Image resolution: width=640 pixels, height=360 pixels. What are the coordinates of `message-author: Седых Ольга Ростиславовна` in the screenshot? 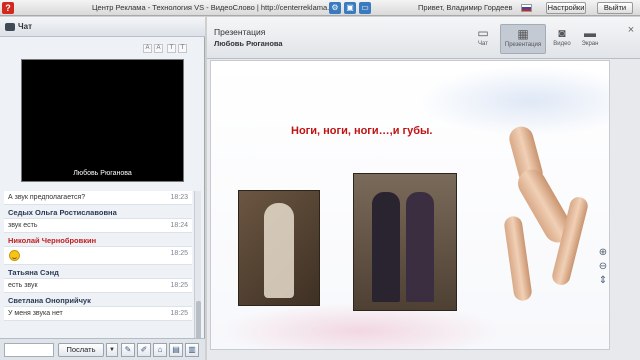 It's located at (62, 212).